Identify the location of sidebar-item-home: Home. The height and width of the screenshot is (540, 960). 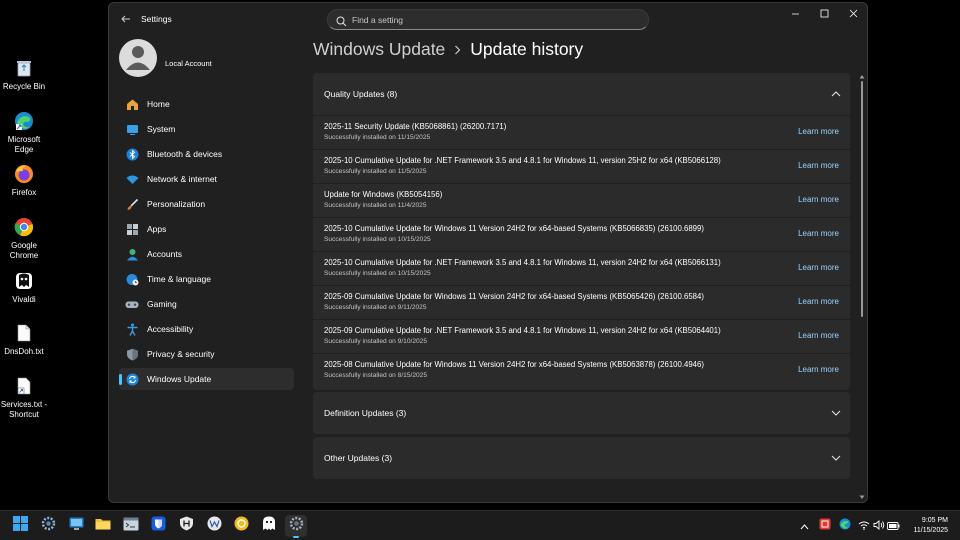
(206, 104).